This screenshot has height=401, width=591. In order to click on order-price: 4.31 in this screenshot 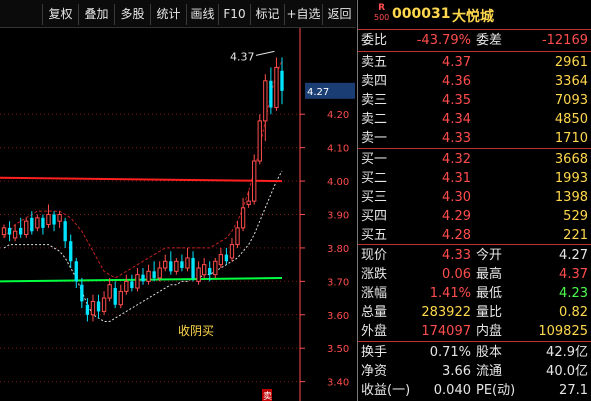, I will do `click(456, 178)`.